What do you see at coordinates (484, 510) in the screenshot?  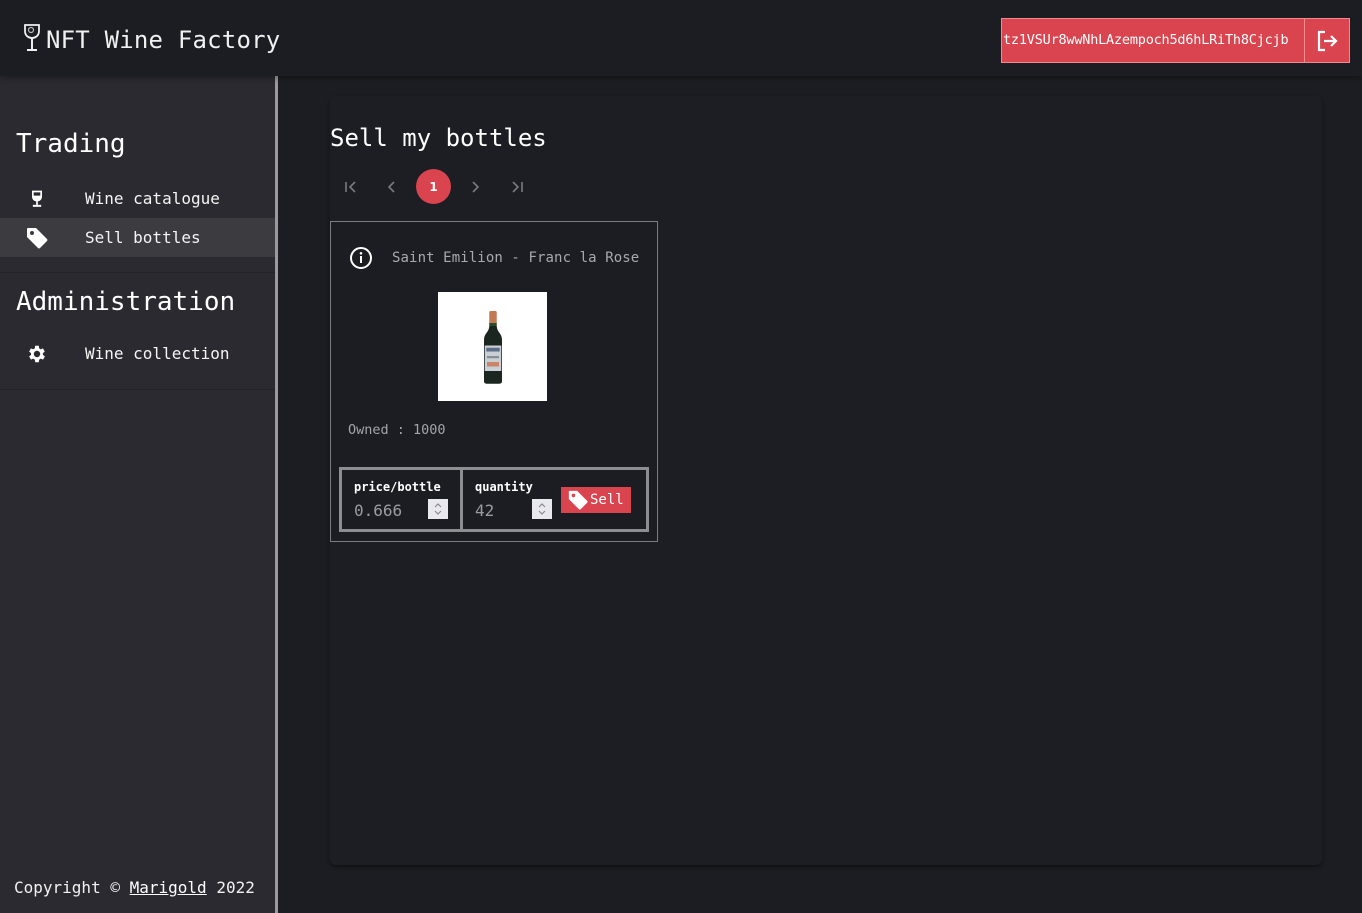 I see `quantity-input: 42` at bounding box center [484, 510].